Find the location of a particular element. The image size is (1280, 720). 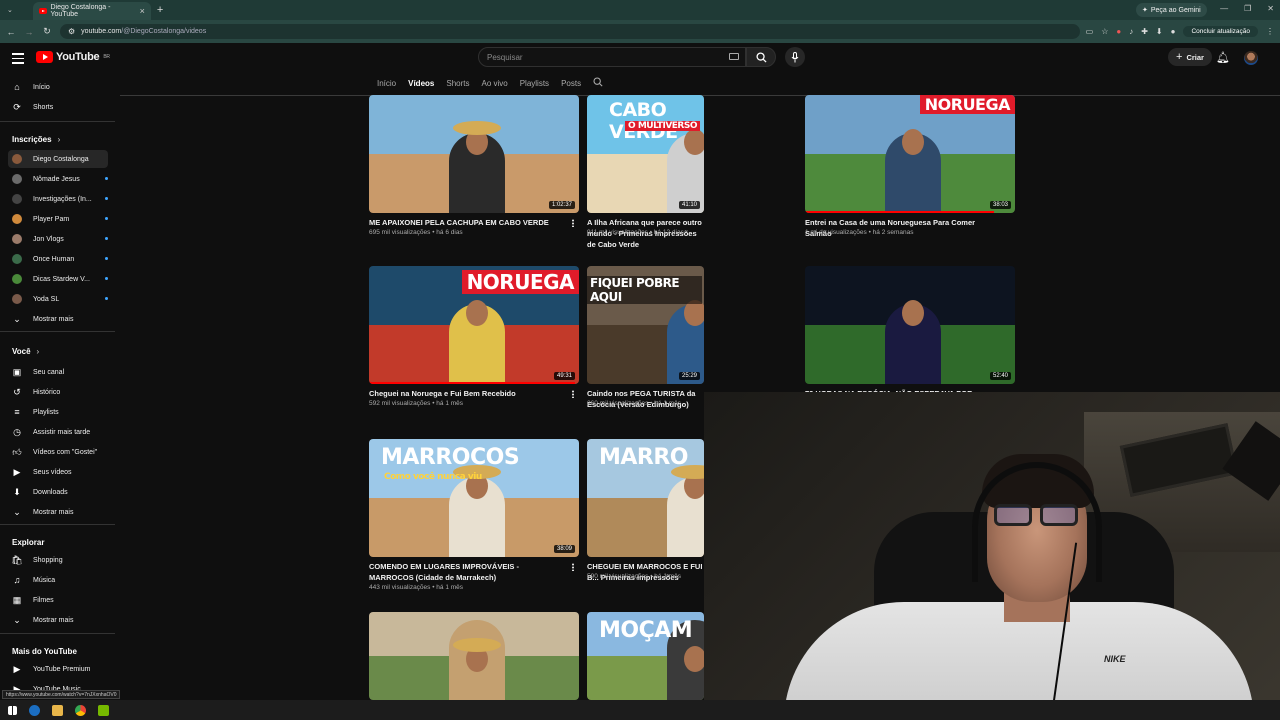

close-window-icon: ✕ is located at coordinates (1270, 8).